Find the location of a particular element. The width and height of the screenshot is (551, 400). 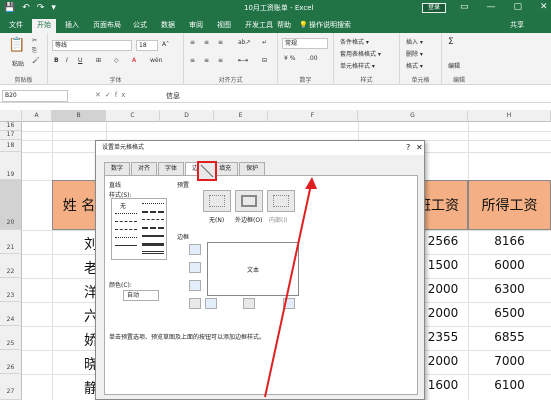

merge-icon: ⊟ is located at coordinates (264, 60).